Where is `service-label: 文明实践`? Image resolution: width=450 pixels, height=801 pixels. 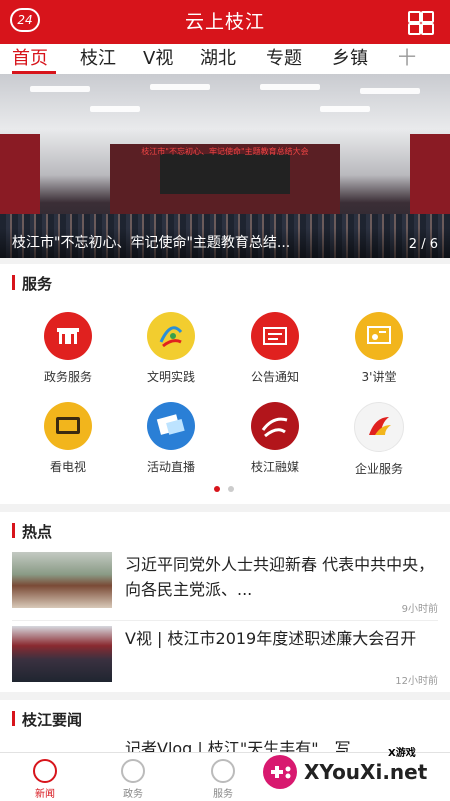
service-label: 文明实践 is located at coordinates (170, 377).